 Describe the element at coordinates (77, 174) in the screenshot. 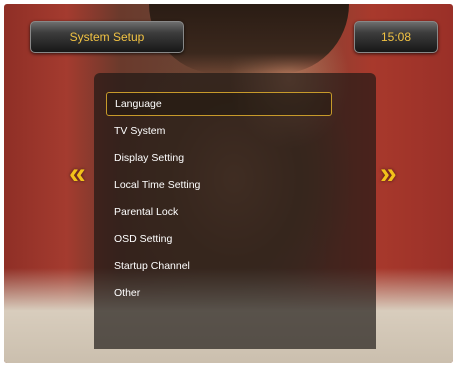

I see `double-chevron-left-icon: «` at that location.